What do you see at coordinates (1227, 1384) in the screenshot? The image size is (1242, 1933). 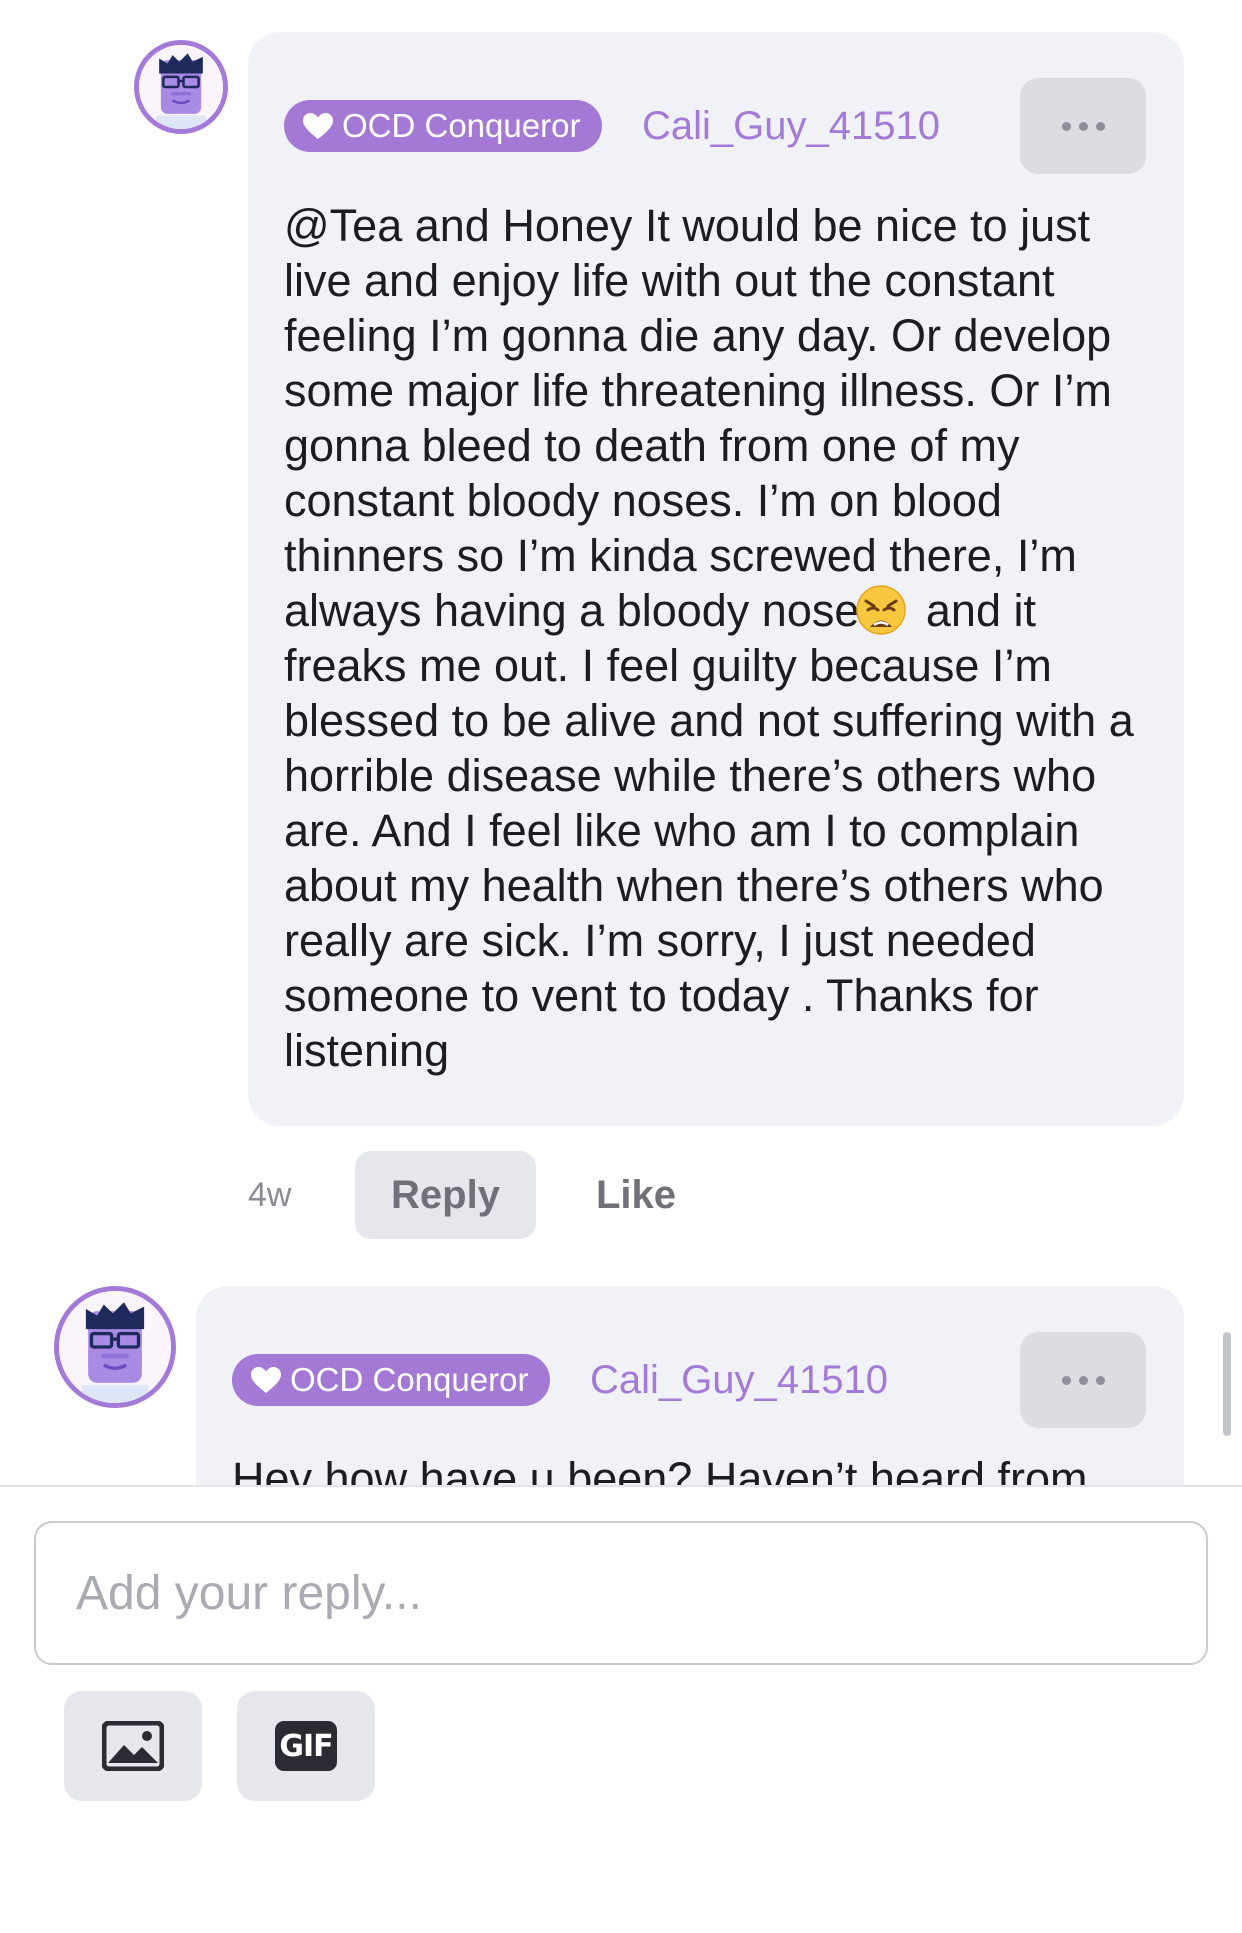 I see `scrollbar` at bounding box center [1227, 1384].